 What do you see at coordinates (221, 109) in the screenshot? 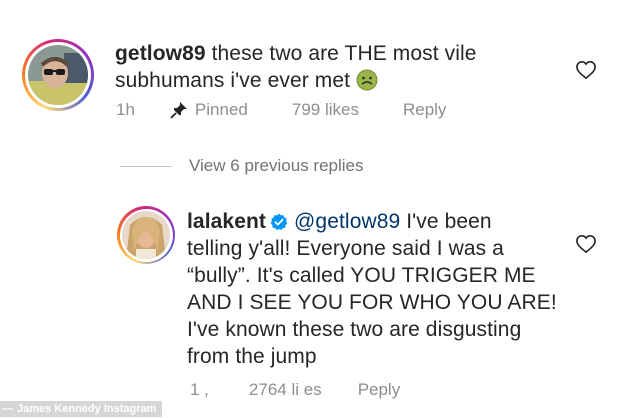
I see `pinned-label: Pinned` at bounding box center [221, 109].